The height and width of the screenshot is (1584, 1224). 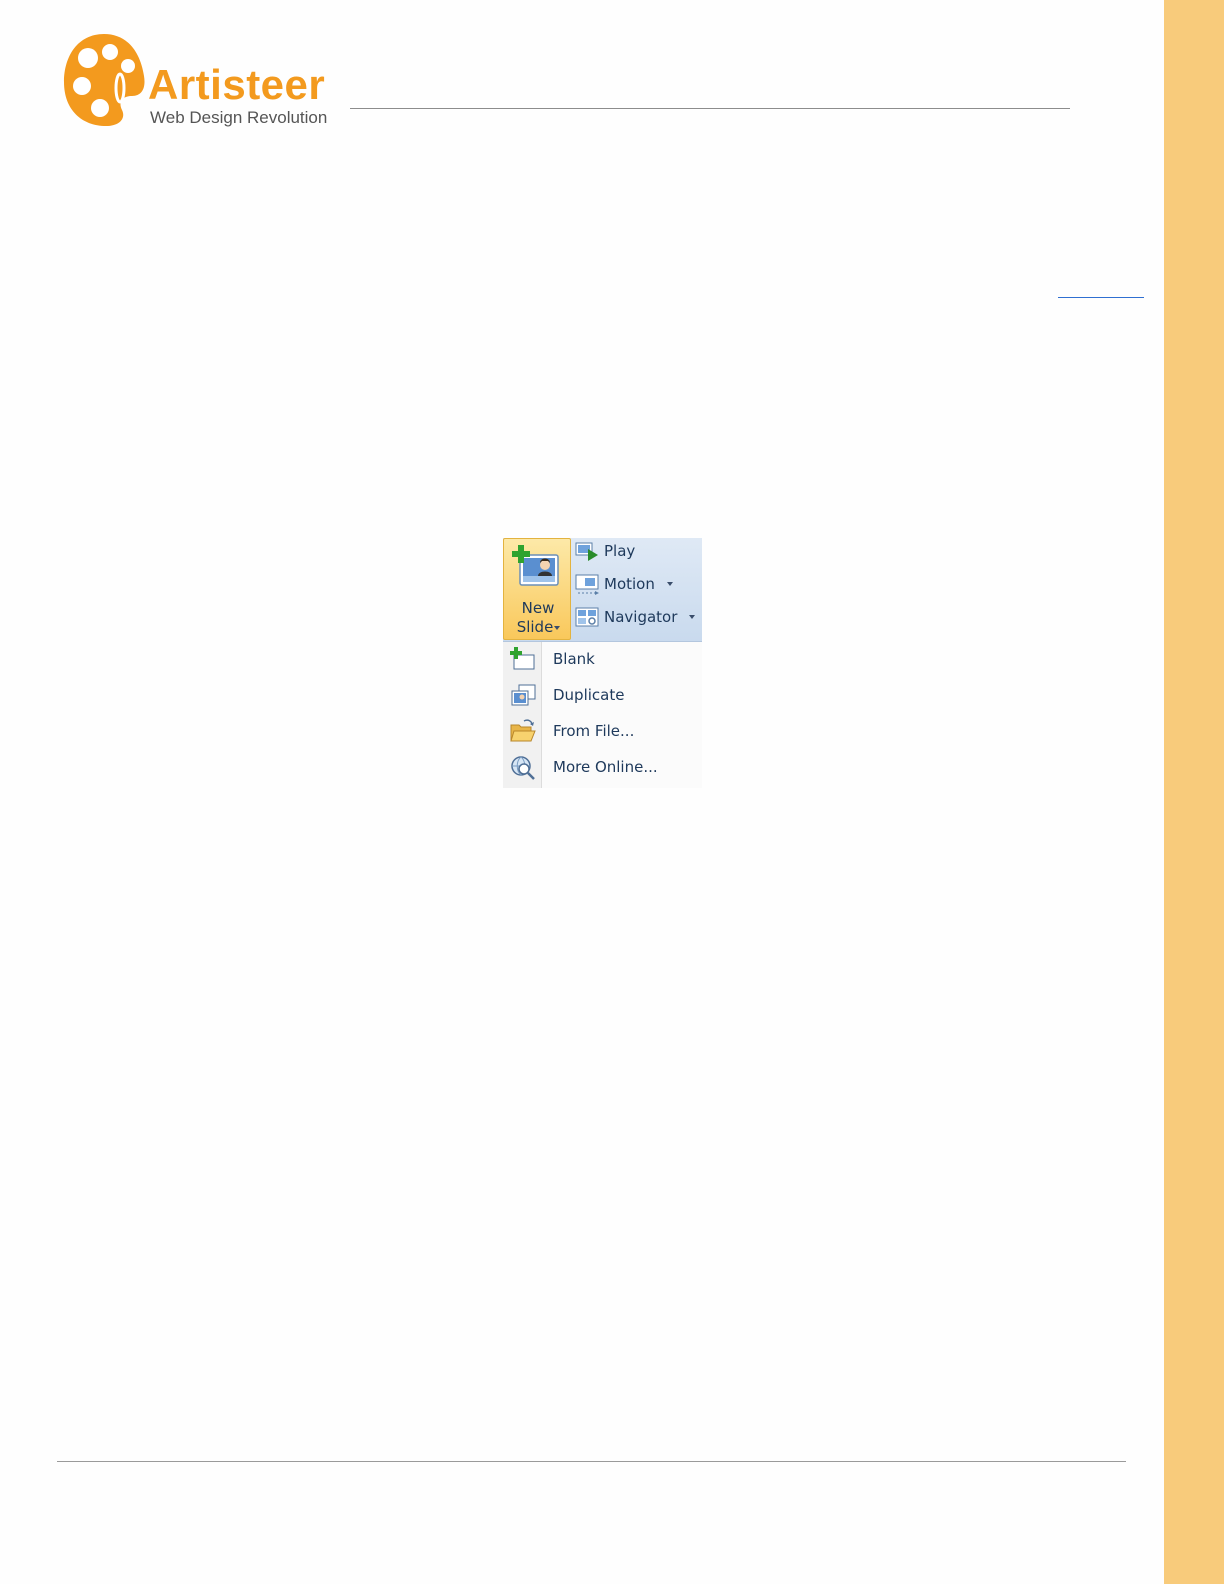 What do you see at coordinates (589, 695) in the screenshot?
I see `menu-item-label: Duplicate` at bounding box center [589, 695].